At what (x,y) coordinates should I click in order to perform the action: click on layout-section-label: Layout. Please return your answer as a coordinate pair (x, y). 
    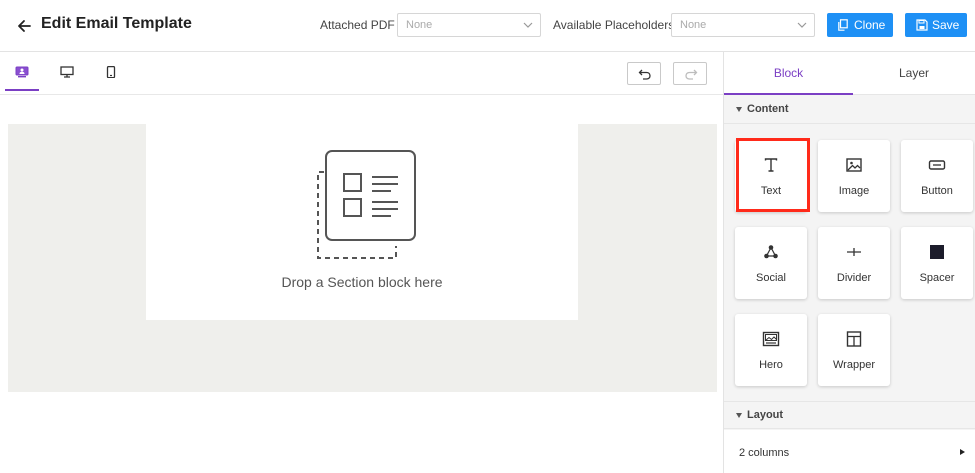
    Looking at the image, I should click on (765, 415).